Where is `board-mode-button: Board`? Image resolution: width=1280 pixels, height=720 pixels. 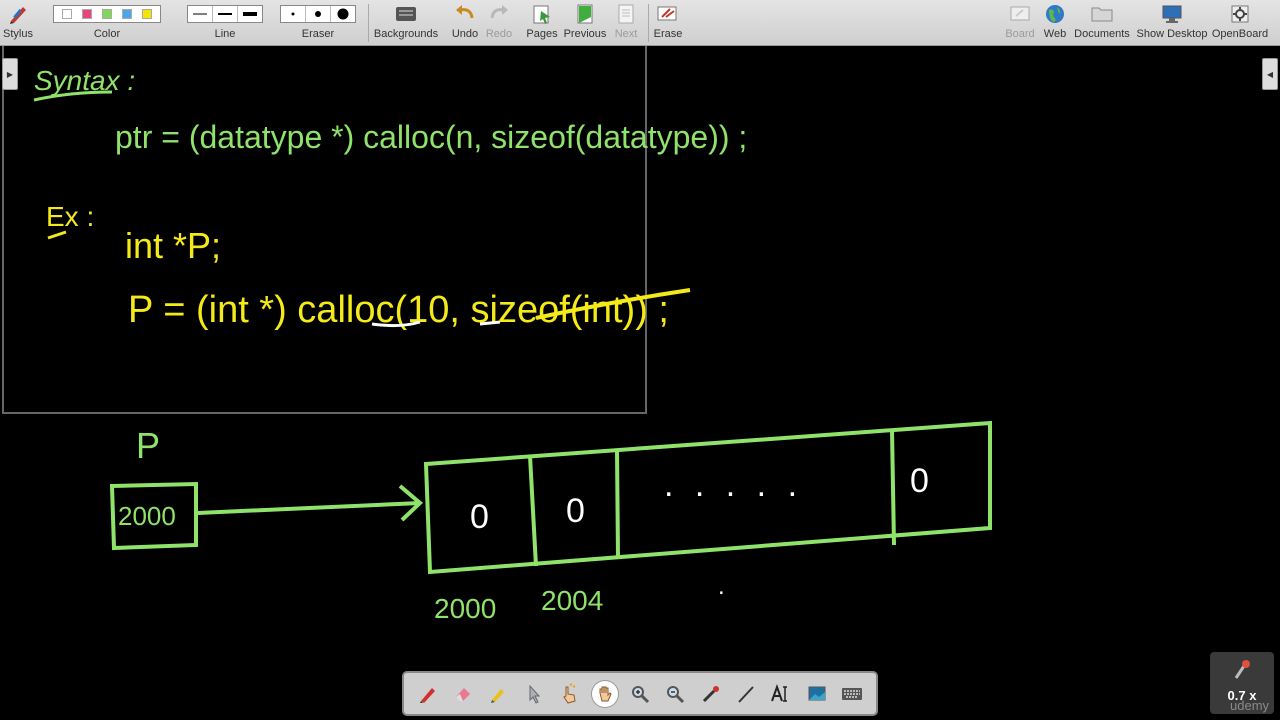
board-mode-button: Board is located at coordinates (1020, 22).